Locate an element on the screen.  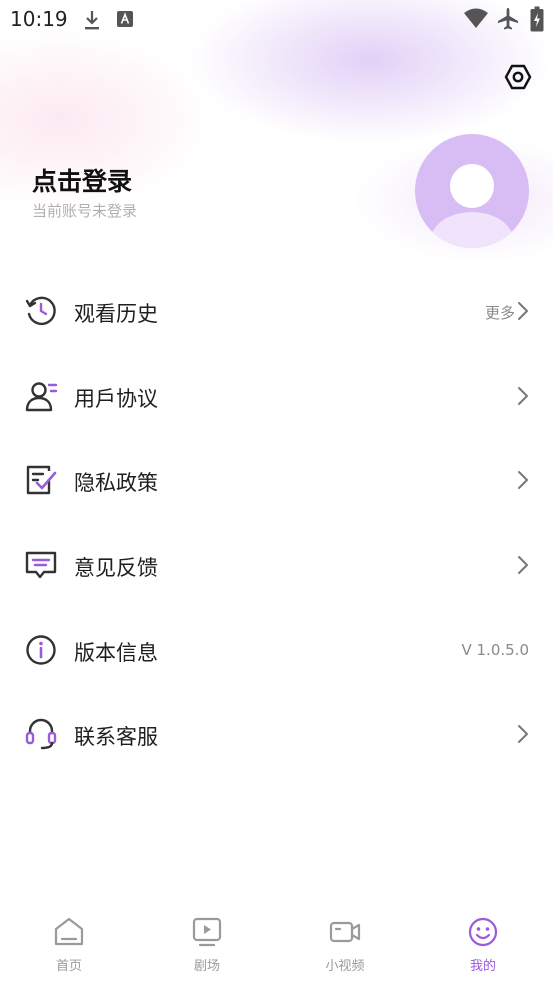
info-icon is located at coordinates (41, 650).